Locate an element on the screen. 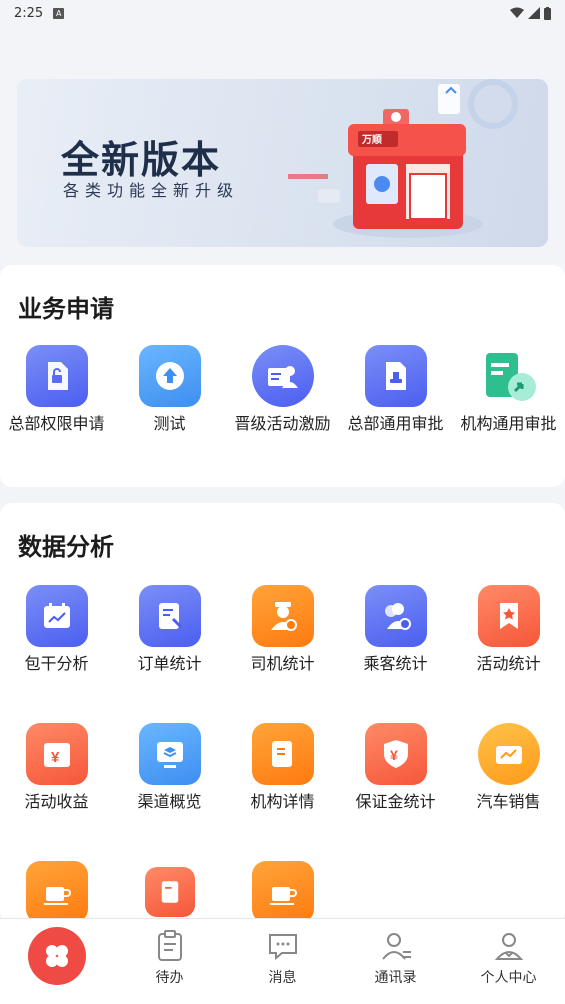 The height and width of the screenshot is (1004, 565). tab-contacts: 通讯录 is located at coordinates (395, 961).